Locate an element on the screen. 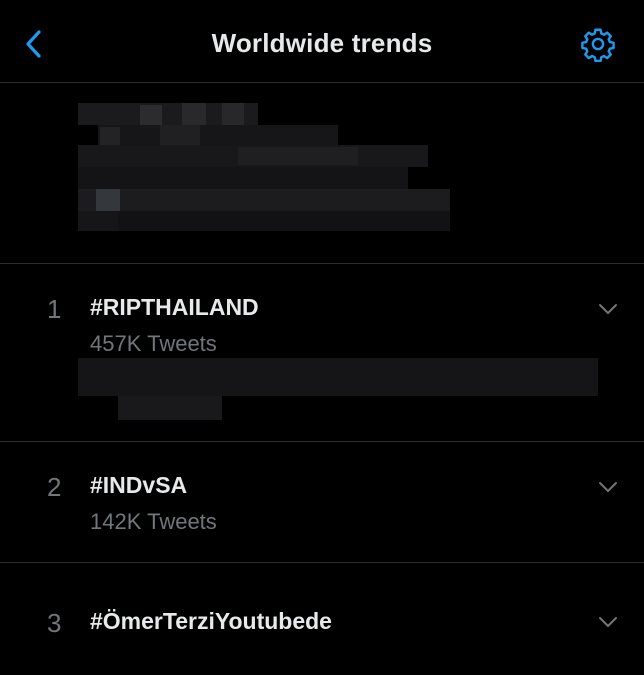 Image resolution: width=644 pixels, height=675 pixels. page-title: Worldwide trends is located at coordinates (322, 43).